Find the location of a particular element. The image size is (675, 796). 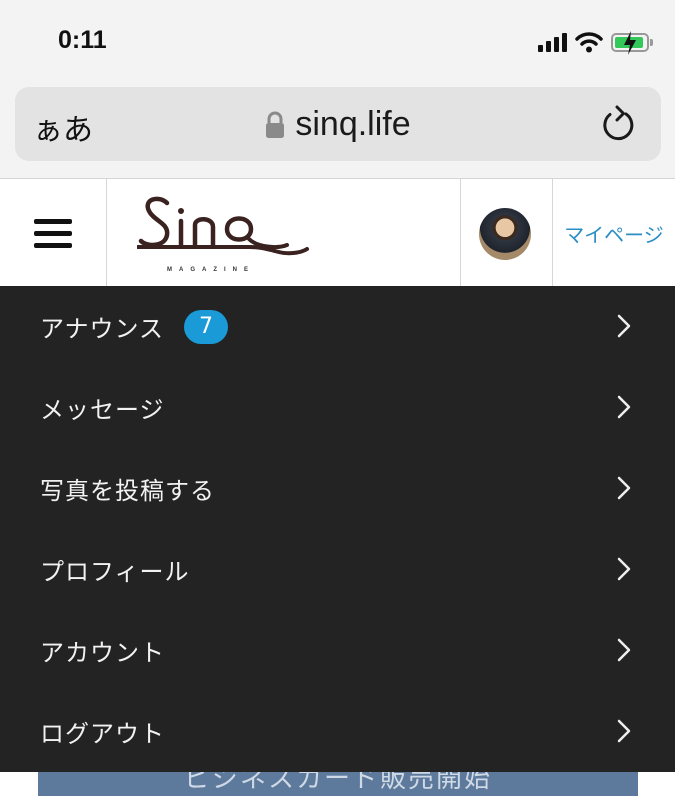

url-text: sinq.life is located at coordinates (353, 124).